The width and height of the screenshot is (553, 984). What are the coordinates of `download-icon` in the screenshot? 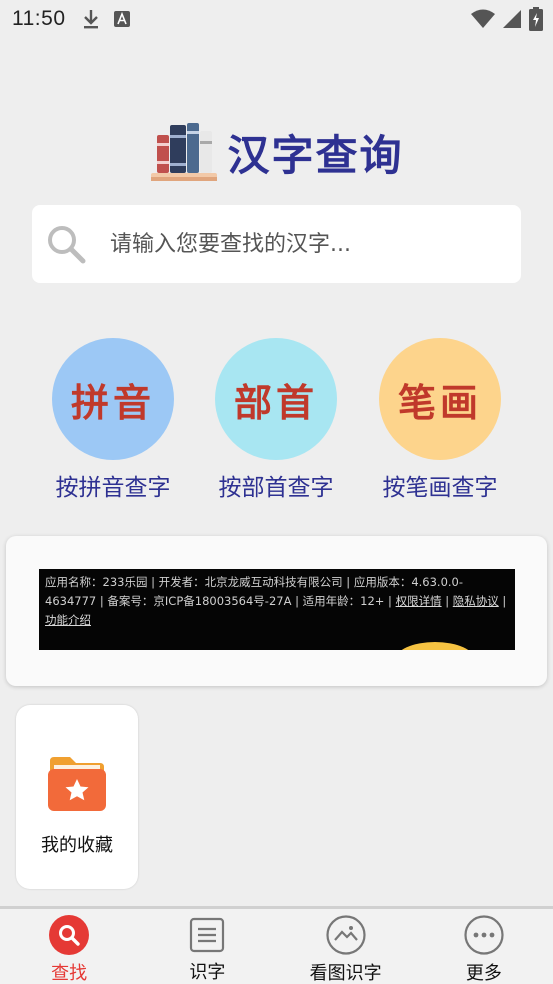 It's located at (91, 19).